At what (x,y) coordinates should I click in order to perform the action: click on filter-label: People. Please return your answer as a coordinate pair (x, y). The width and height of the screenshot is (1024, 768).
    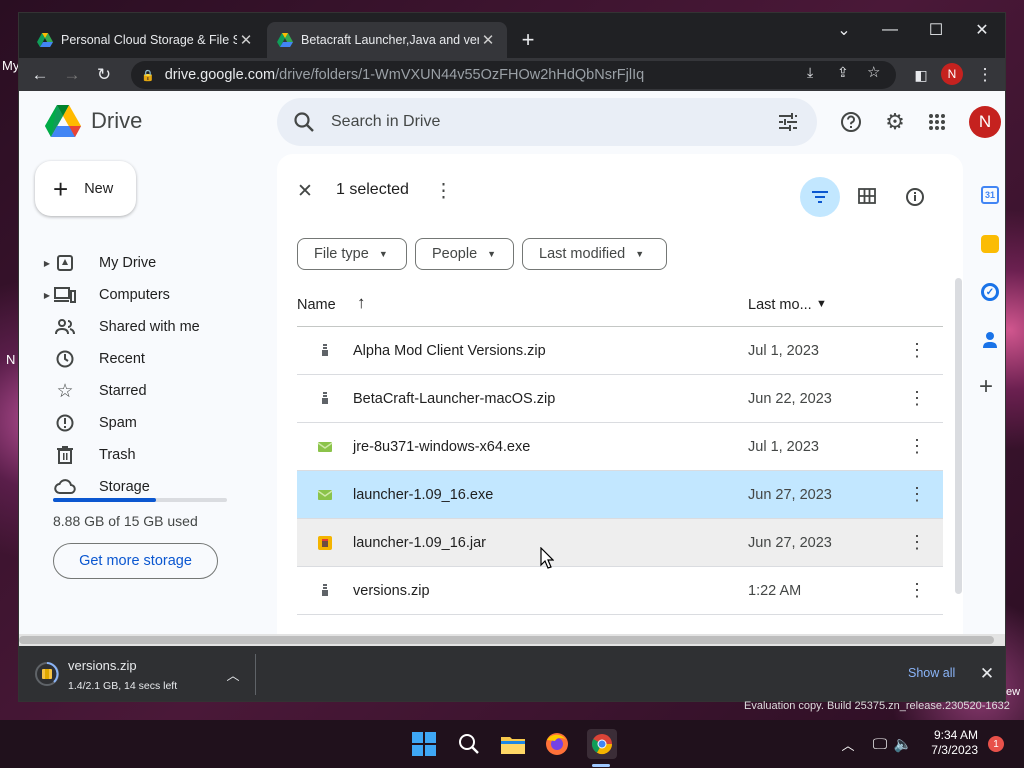
    Looking at the image, I should click on (455, 254).